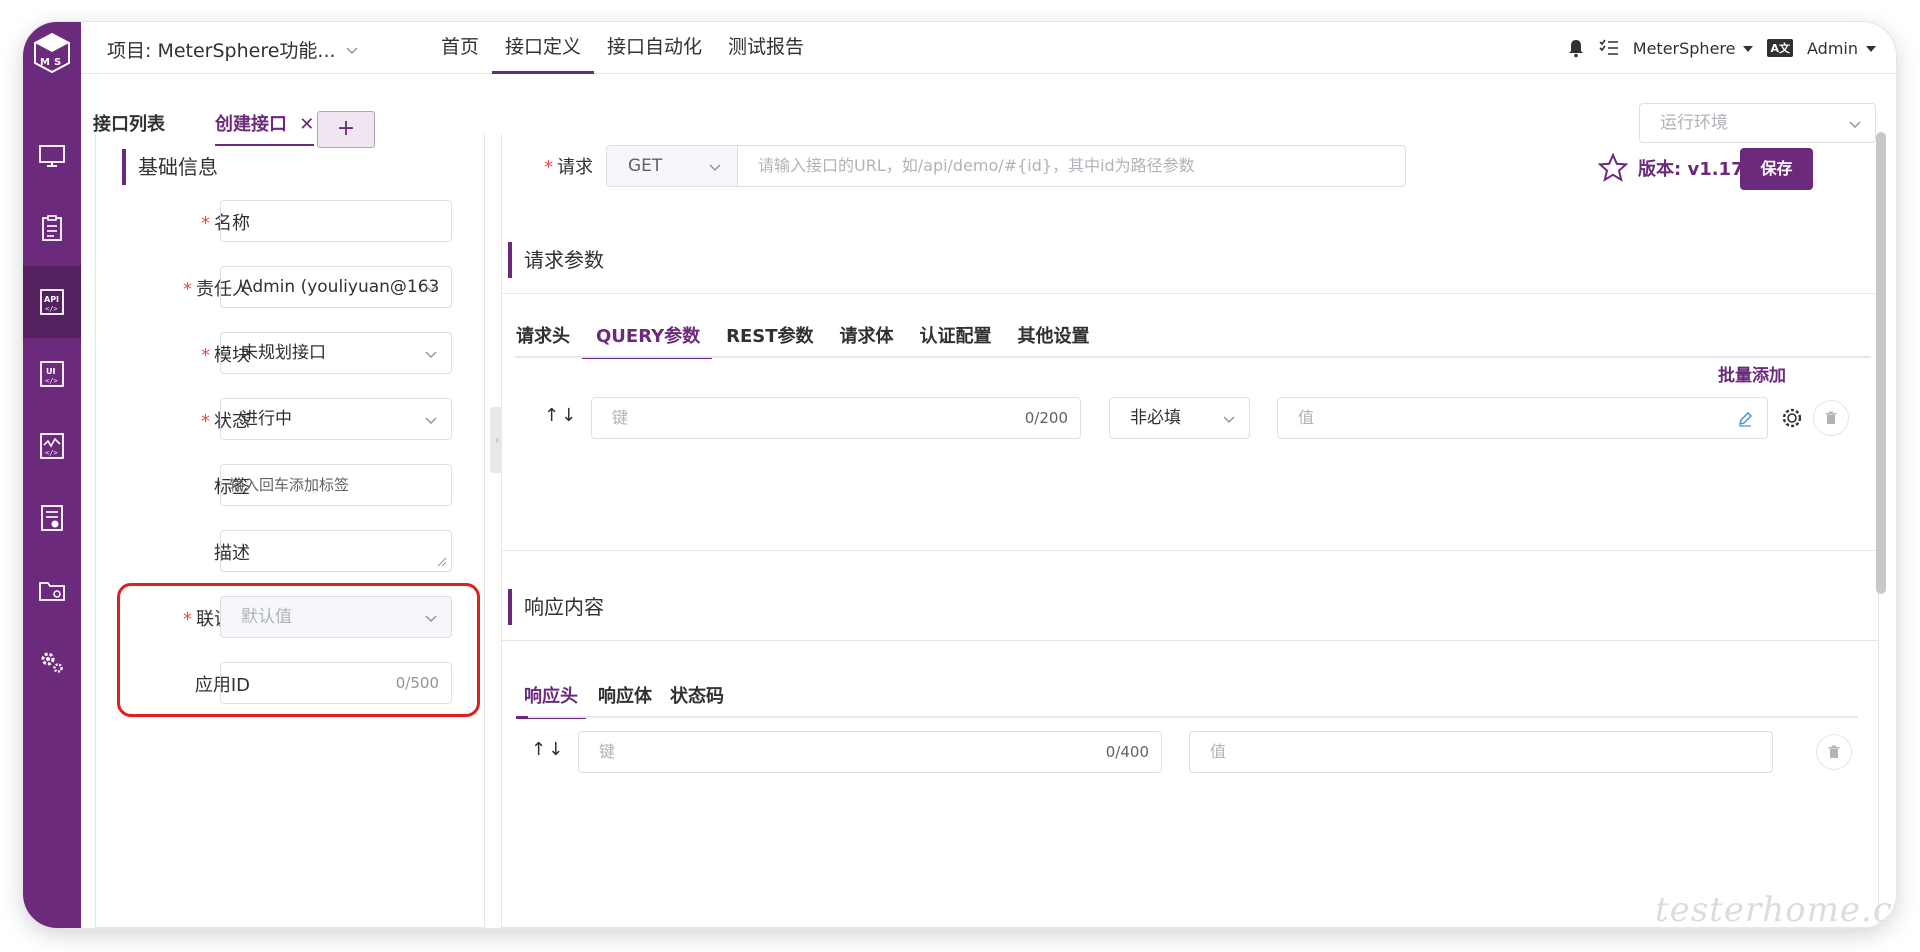 This screenshot has height=952, width=1920. I want to click on menu-test-report: 测试报告, so click(766, 48).